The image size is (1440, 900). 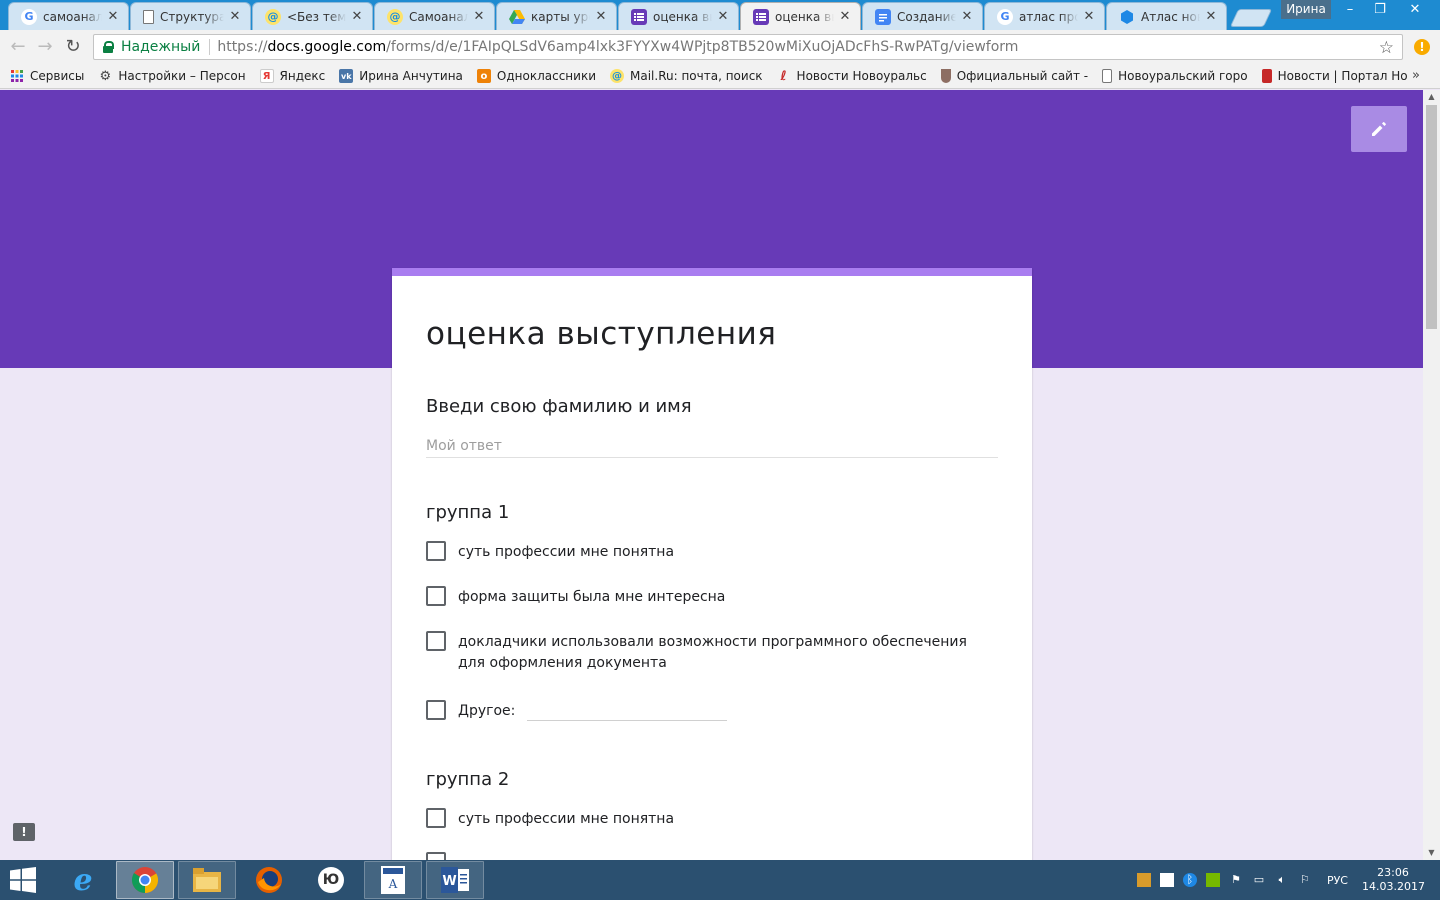 What do you see at coordinates (1393, 886) in the screenshot?
I see `clock-date: 14.03.2017` at bounding box center [1393, 886].